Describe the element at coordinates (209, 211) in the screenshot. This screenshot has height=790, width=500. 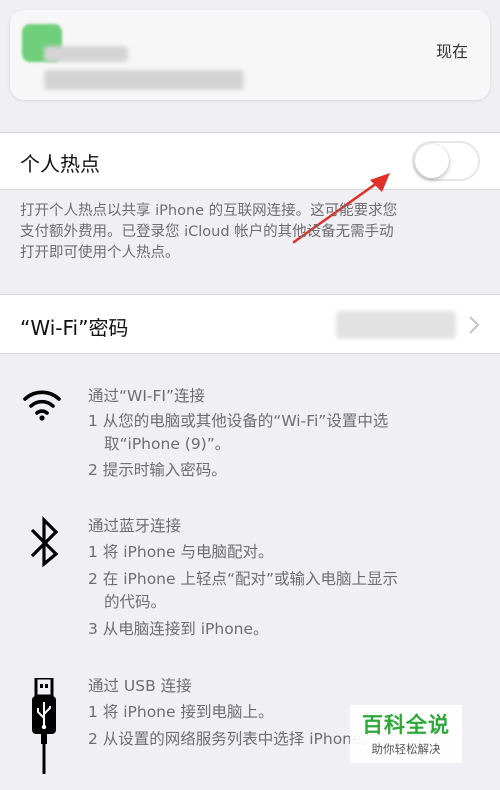
I see `description-line: 打开个人热点以共享 iPhone 的互联网连接。这可能要求您` at that location.